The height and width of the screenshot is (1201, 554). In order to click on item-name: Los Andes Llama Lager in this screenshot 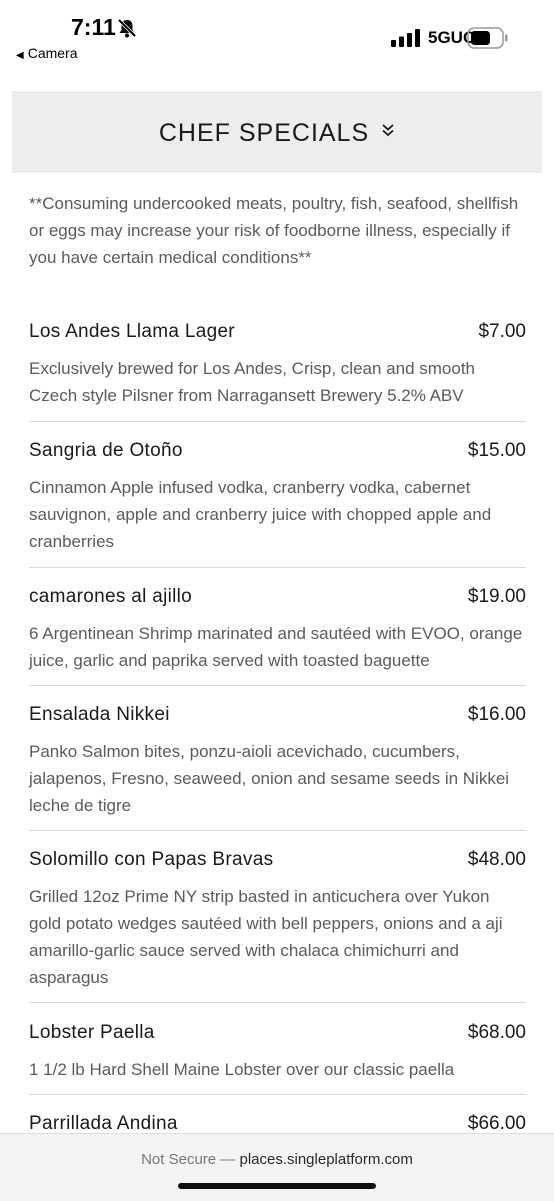, I will do `click(132, 331)`.